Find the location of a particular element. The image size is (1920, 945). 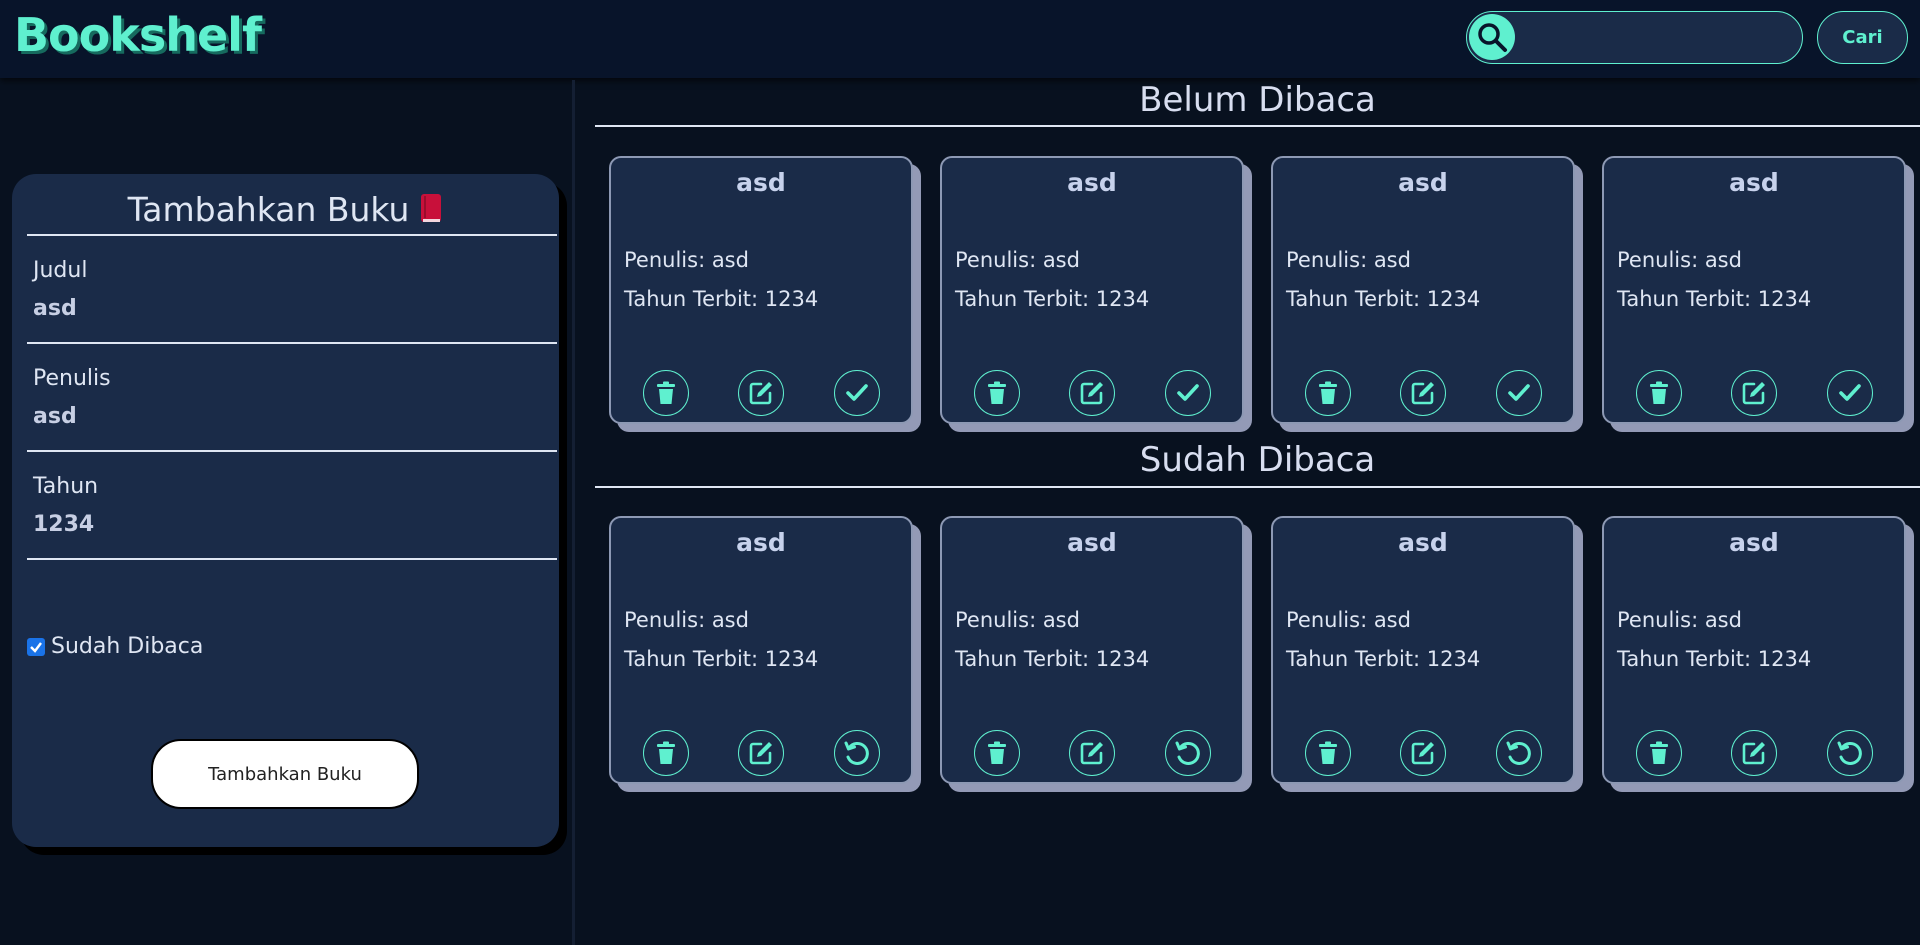

search-icon is located at coordinates (1492, 37).